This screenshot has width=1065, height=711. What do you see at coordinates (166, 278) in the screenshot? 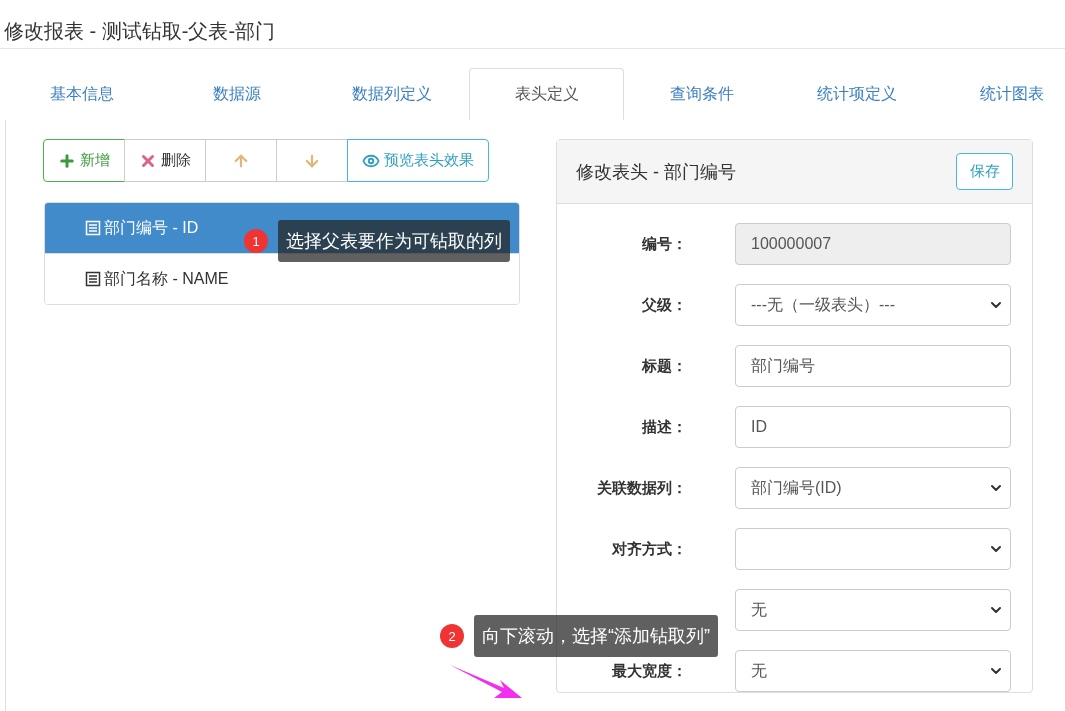
I see `column-label: 部门名称 - NAME` at bounding box center [166, 278].